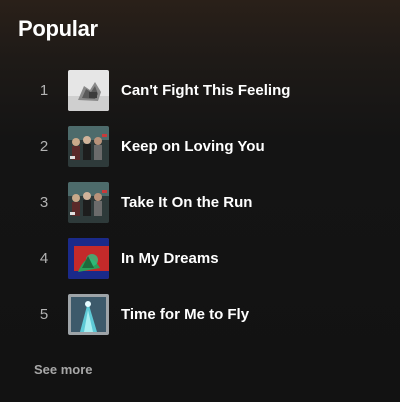 This screenshot has height=402, width=400. I want to click on track-row: 1 Can't Fight This Feeling, so click(200, 90).